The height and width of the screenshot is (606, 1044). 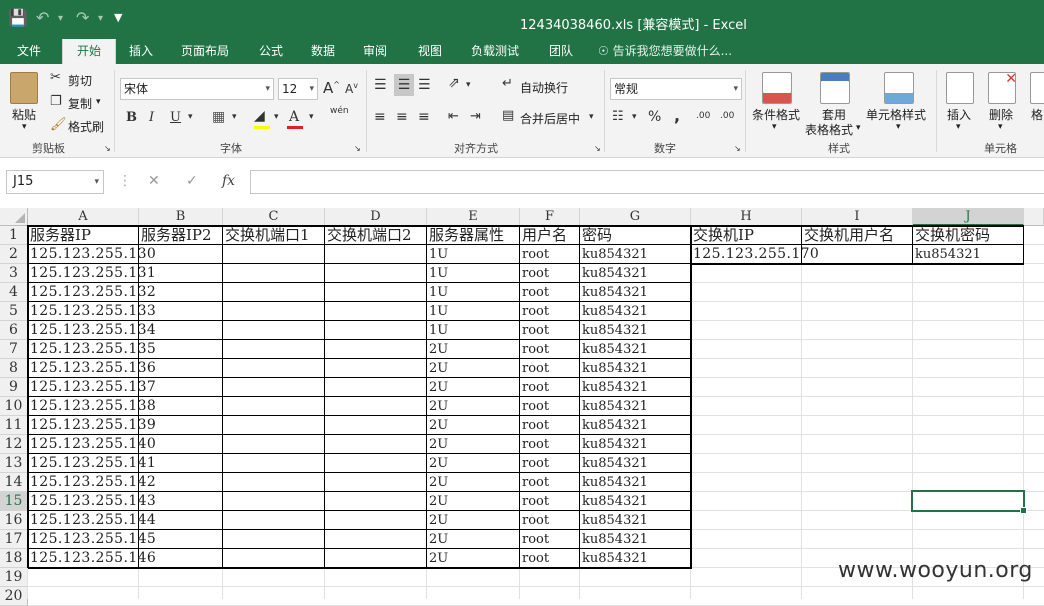 I want to click on fill-color-icon: ◢, so click(x=259, y=116).